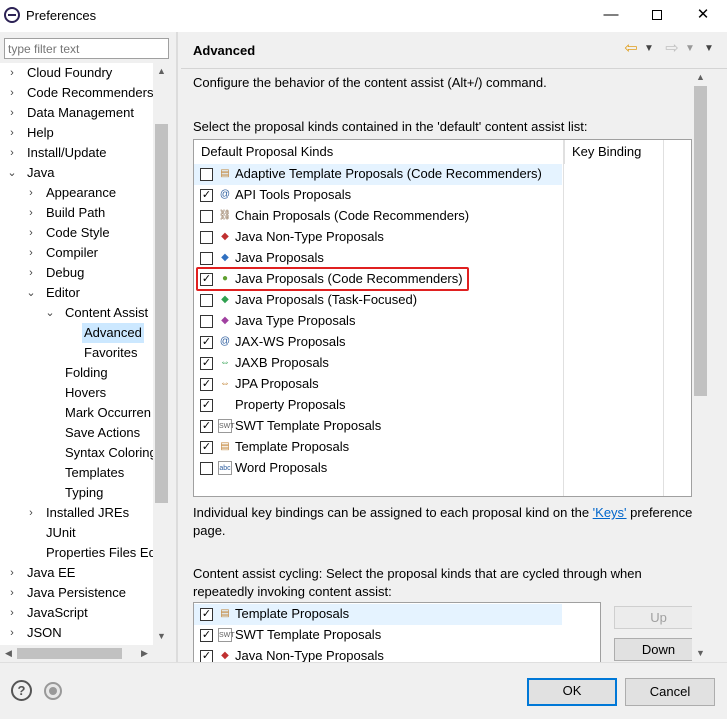 This screenshot has height=719, width=727. What do you see at coordinates (378, 152) in the screenshot?
I see `column-header-proposal-kinds: Default Proposal Kinds` at bounding box center [378, 152].